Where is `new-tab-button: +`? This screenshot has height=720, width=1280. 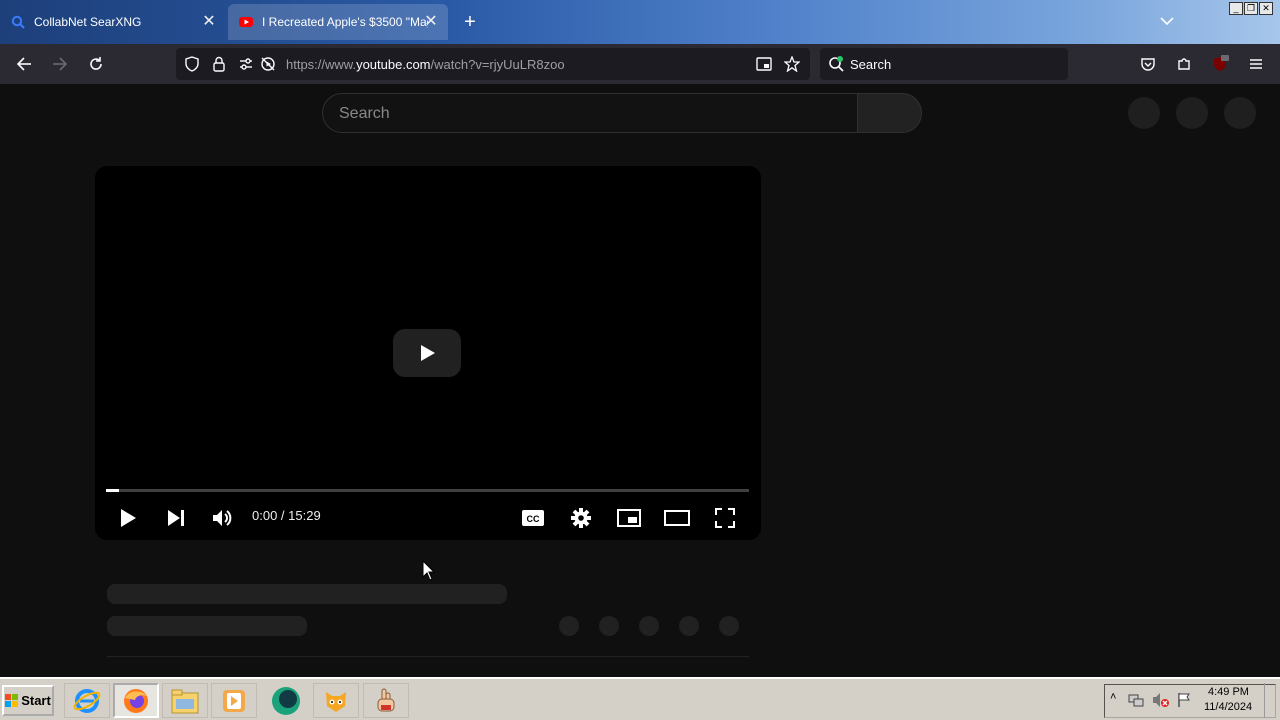 new-tab-button: + is located at coordinates (470, 22).